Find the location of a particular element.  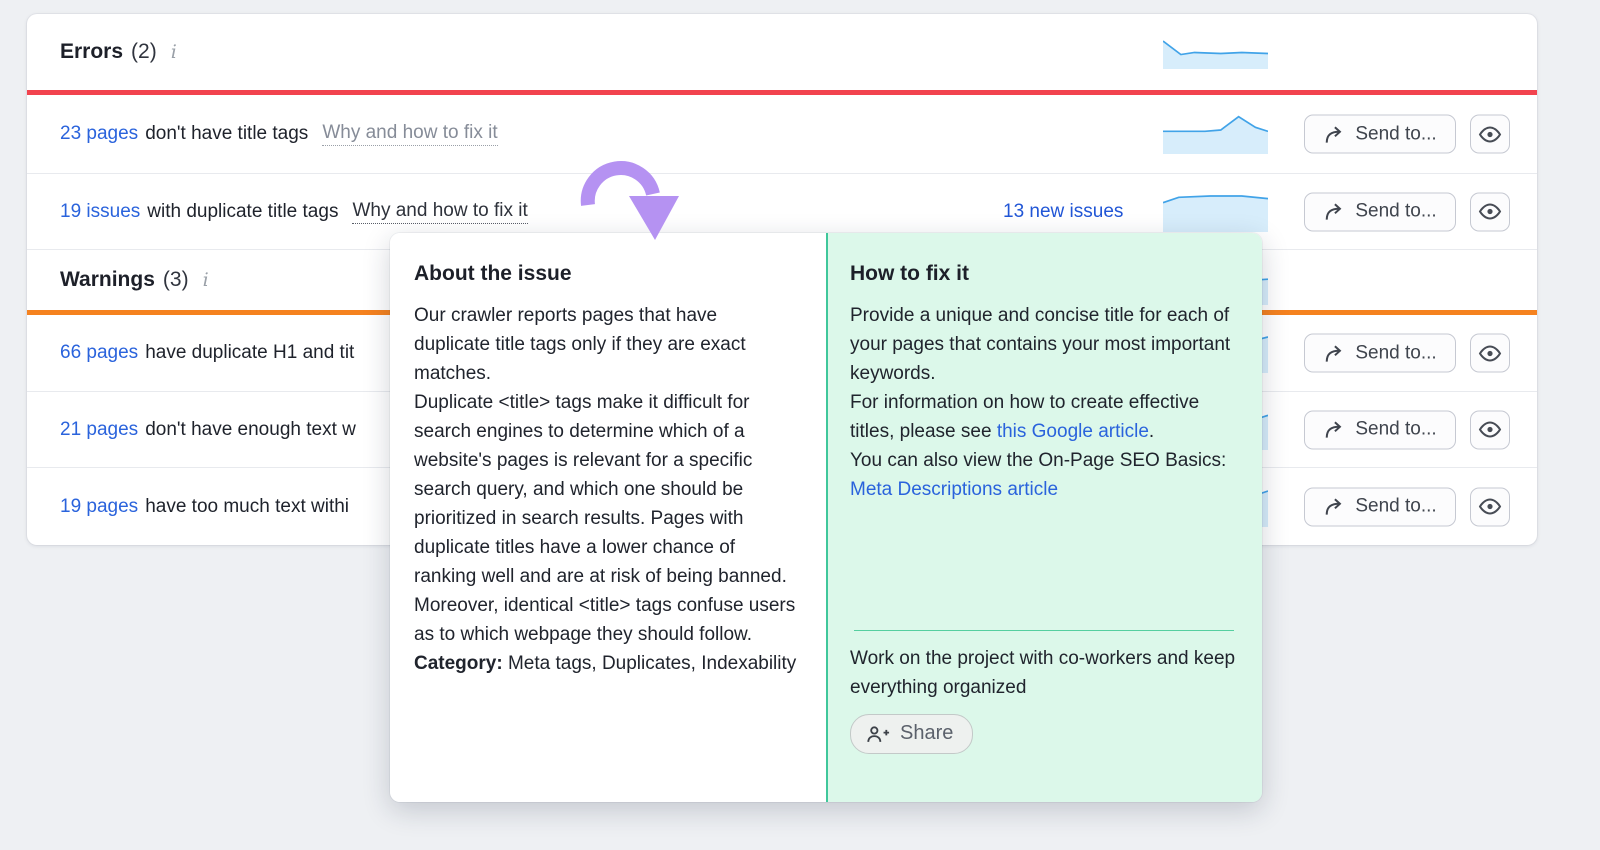

why-how-to-fix-link: Why and how to fix it is located at coordinates (410, 134).